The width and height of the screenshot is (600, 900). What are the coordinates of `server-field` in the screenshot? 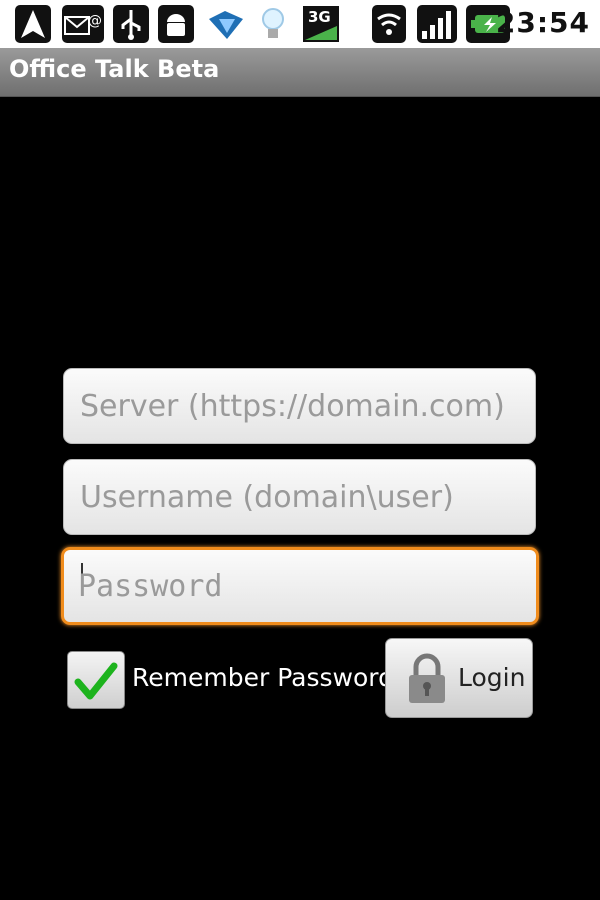 It's located at (299, 406).